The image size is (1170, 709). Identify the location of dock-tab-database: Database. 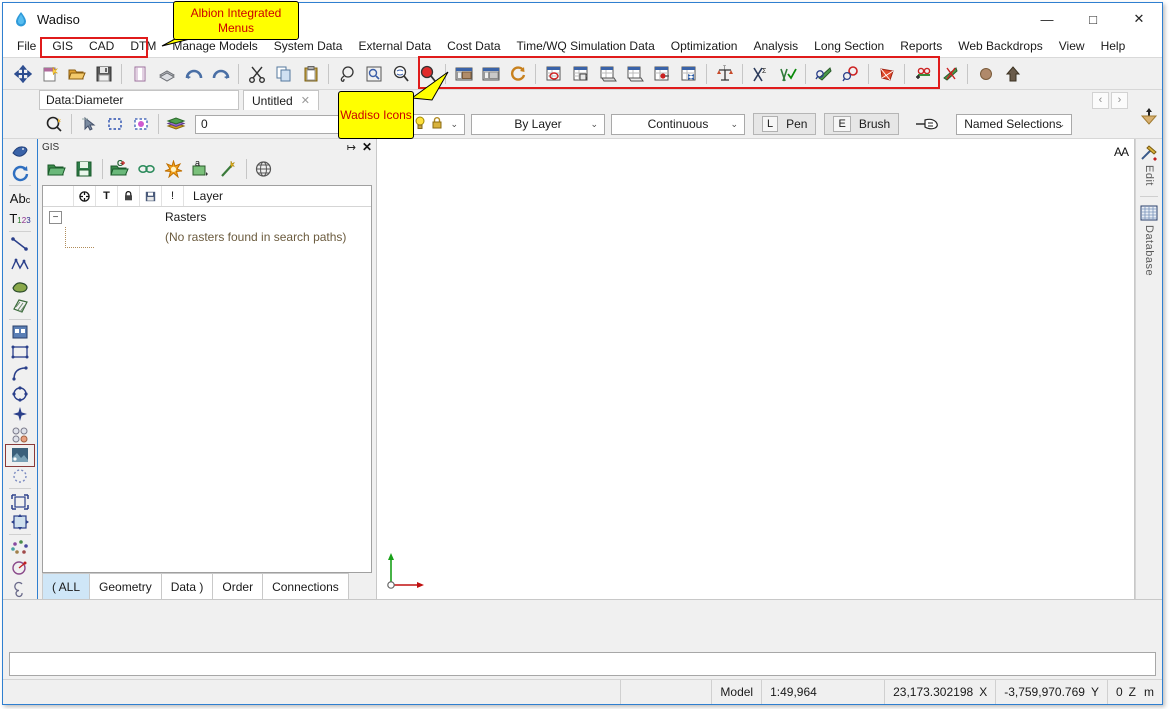
(1149, 250).